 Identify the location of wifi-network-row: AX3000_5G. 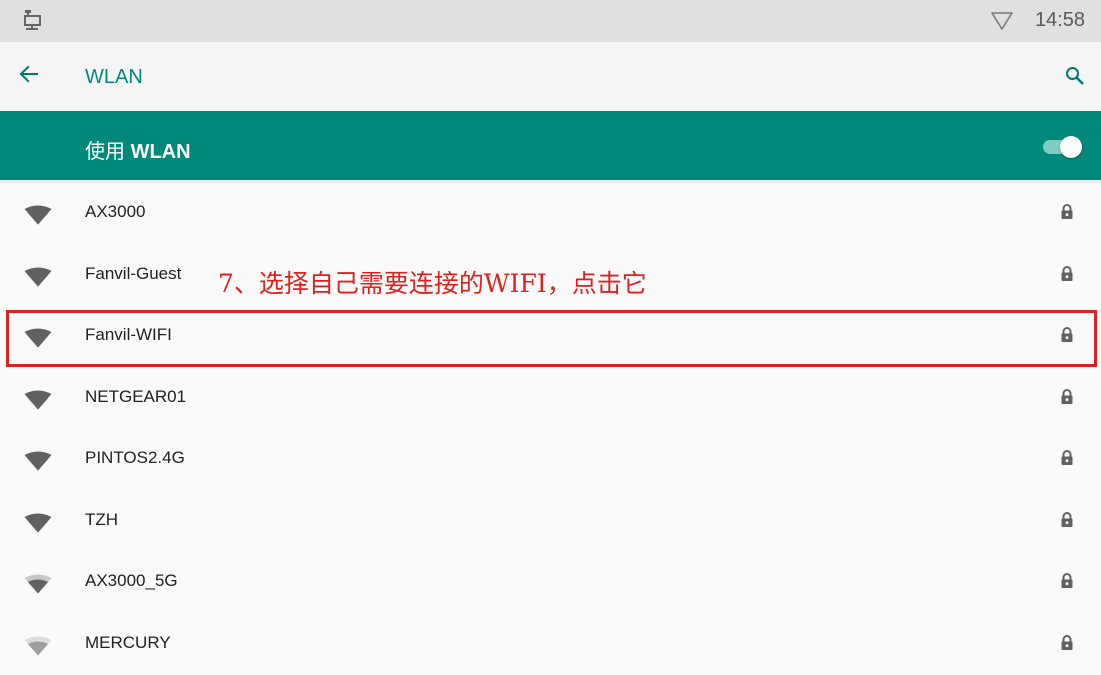
(550, 582).